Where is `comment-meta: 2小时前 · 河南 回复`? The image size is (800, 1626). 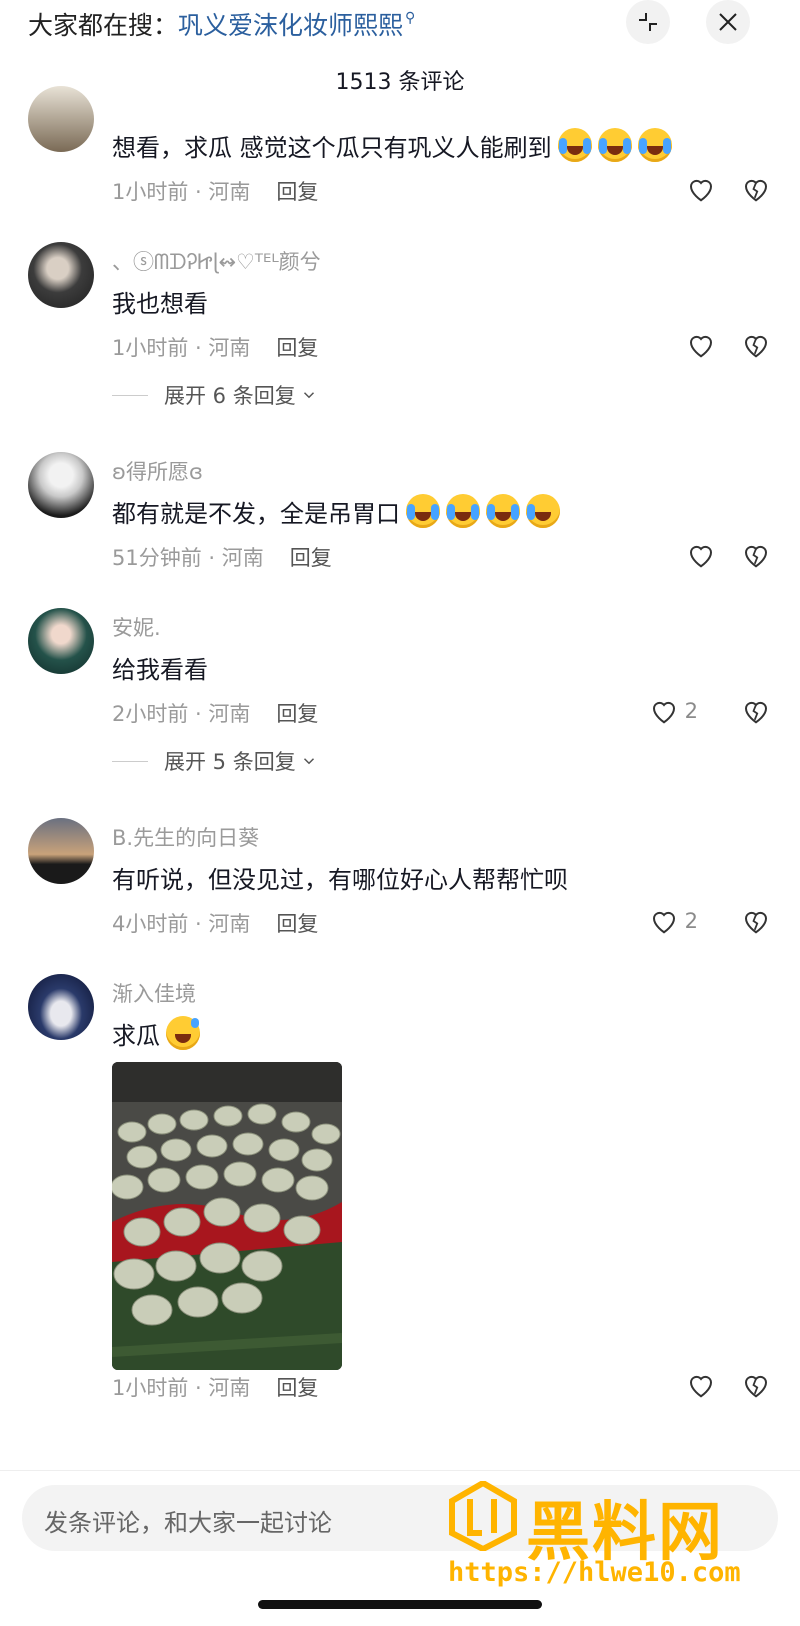
comment-meta: 2小时前 · 河南 回复 is located at coordinates (215, 713).